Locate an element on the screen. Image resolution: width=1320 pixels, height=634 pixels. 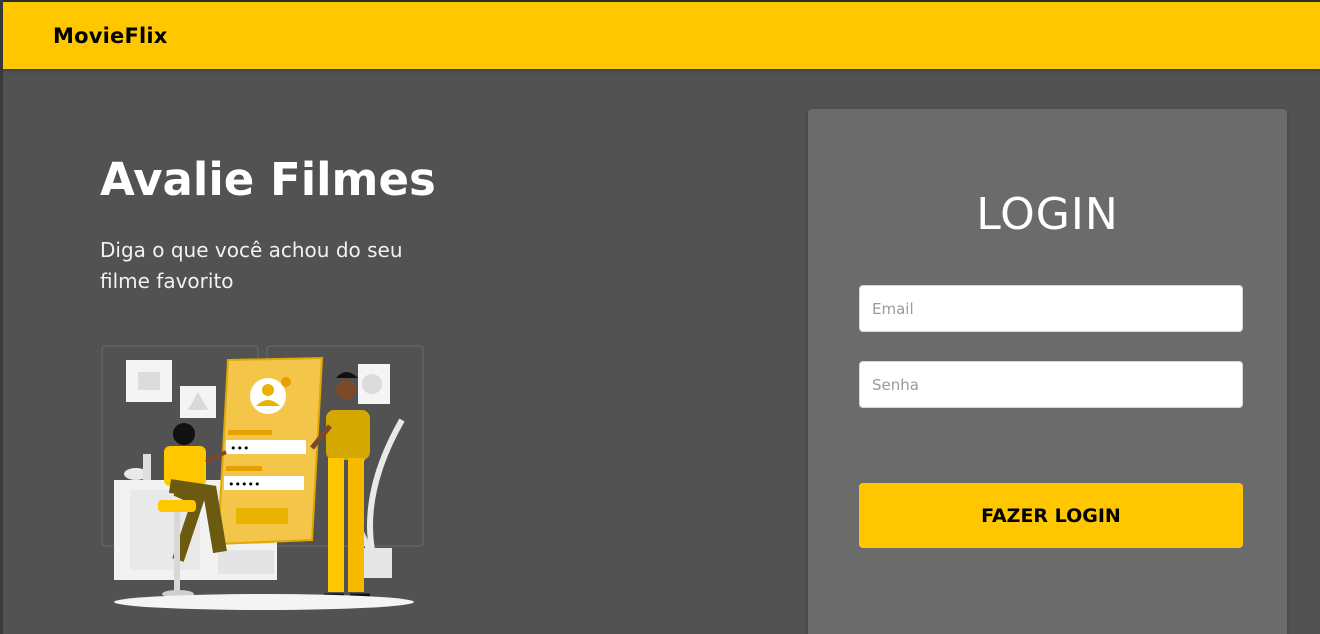
login-title: LOGIN is located at coordinates (1047, 214).